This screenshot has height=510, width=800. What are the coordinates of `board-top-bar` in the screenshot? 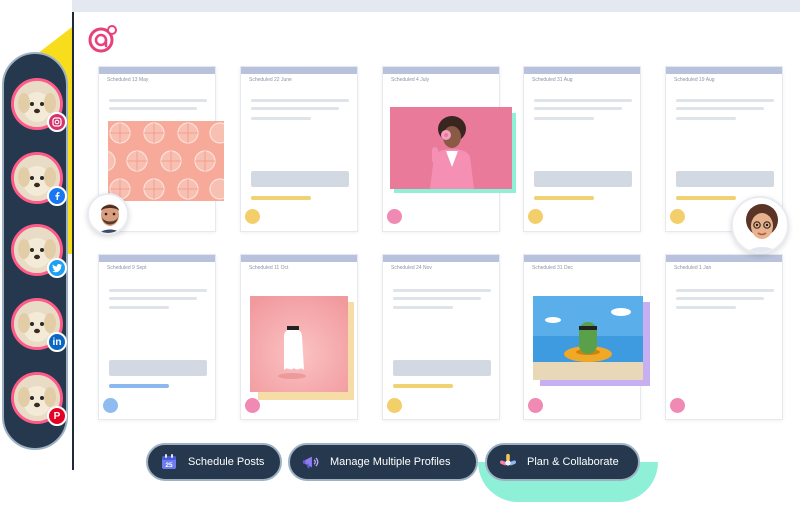 It's located at (436, 6).